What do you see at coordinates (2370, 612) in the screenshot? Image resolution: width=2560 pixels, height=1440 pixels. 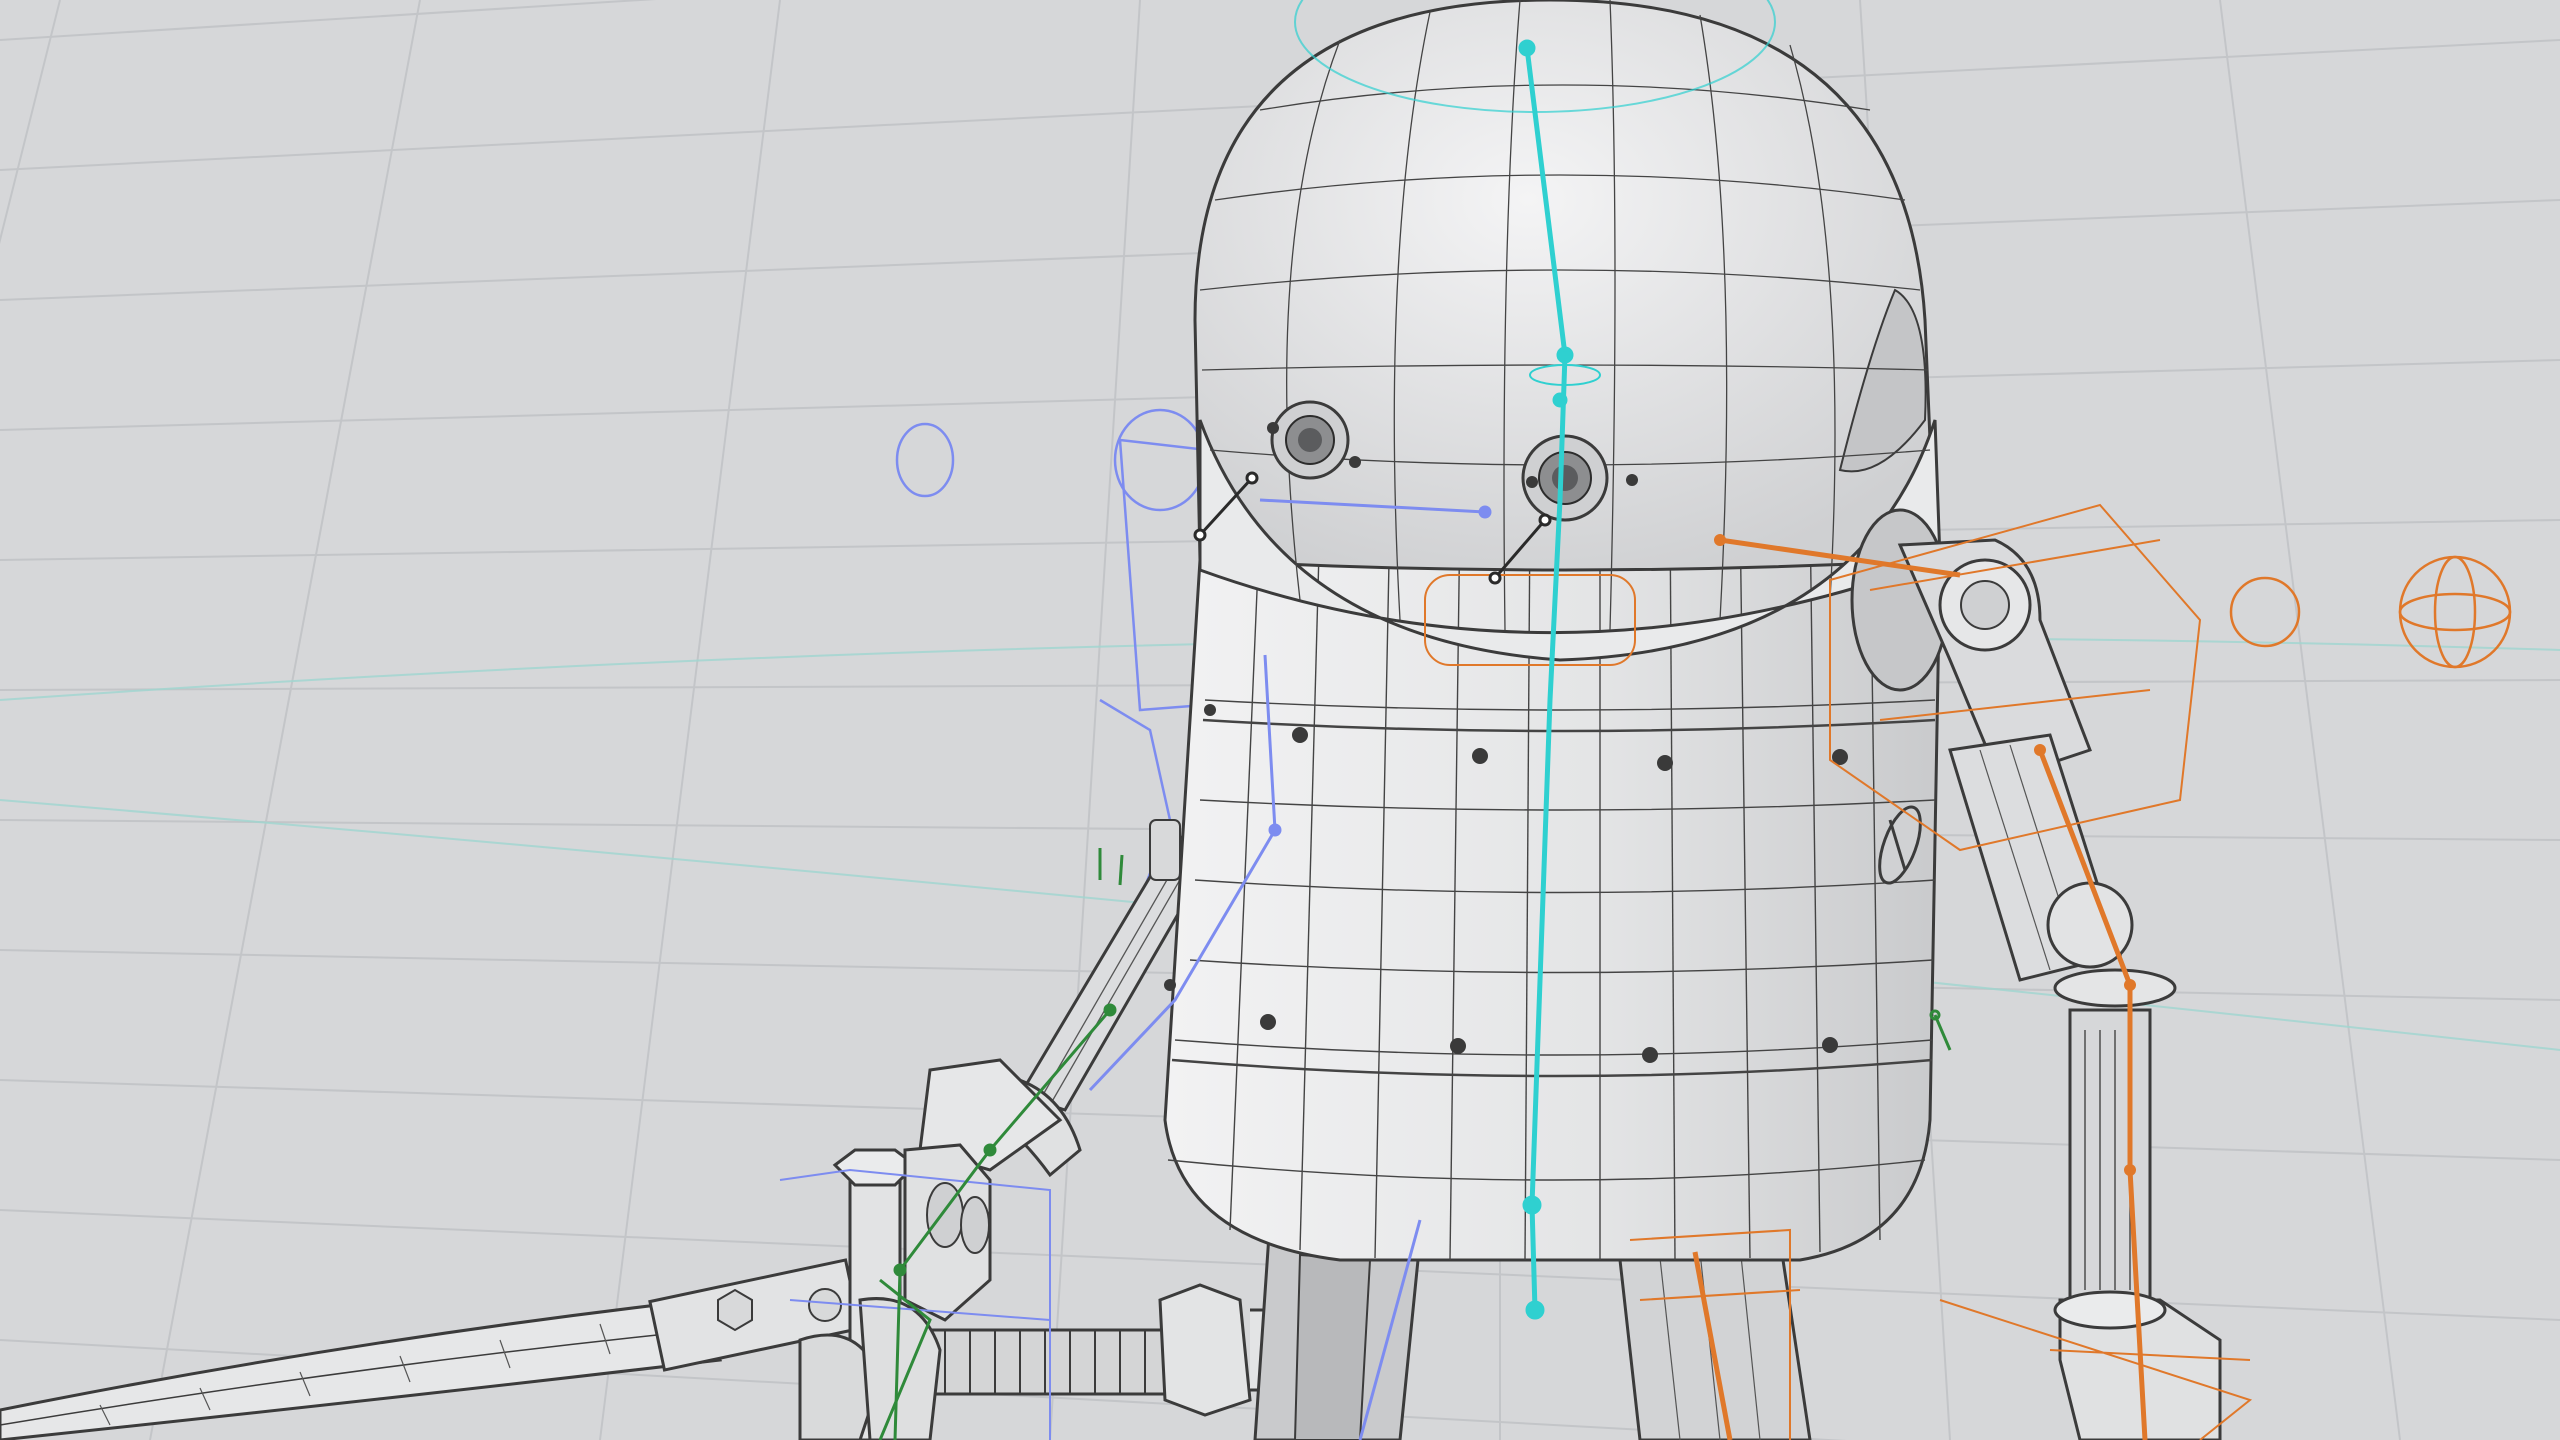 I see `right-floating-controllers` at bounding box center [2370, 612].